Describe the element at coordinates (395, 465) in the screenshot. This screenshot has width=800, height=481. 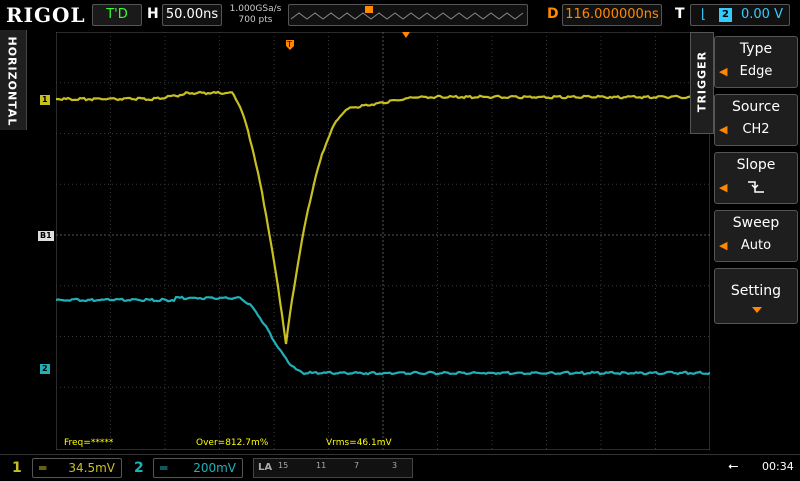
I see `la-channel-3: 3` at that location.